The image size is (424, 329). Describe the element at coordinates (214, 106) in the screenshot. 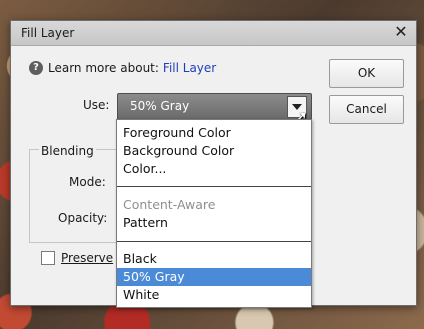

I see `use-select: 50% Gray` at that location.